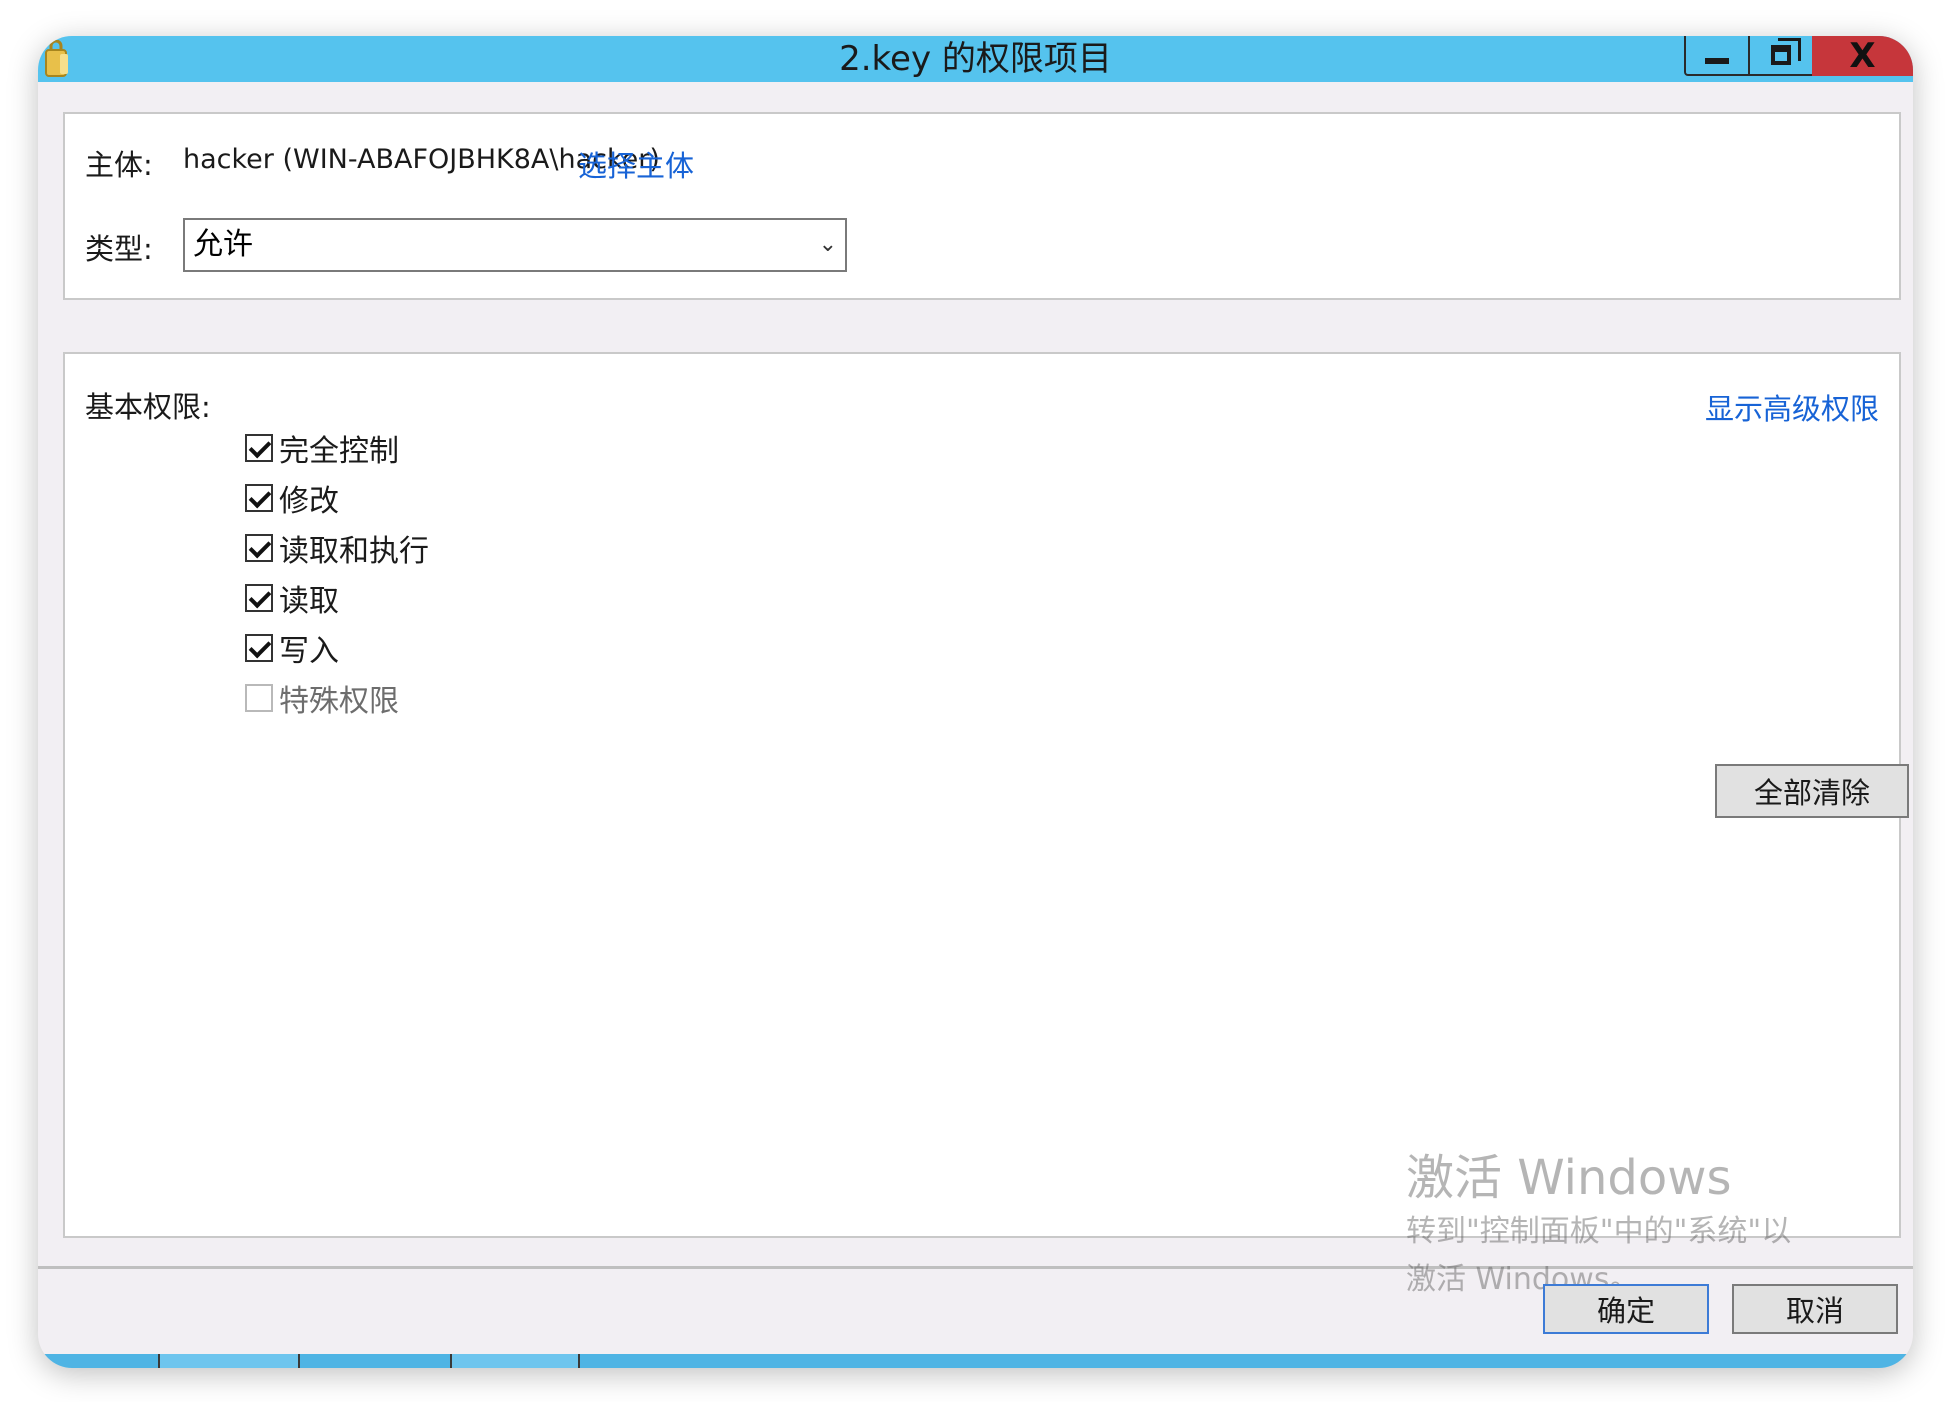 The image size is (1948, 1402). What do you see at coordinates (1626, 1309) in the screenshot?
I see `ok-button: 确定` at bounding box center [1626, 1309].